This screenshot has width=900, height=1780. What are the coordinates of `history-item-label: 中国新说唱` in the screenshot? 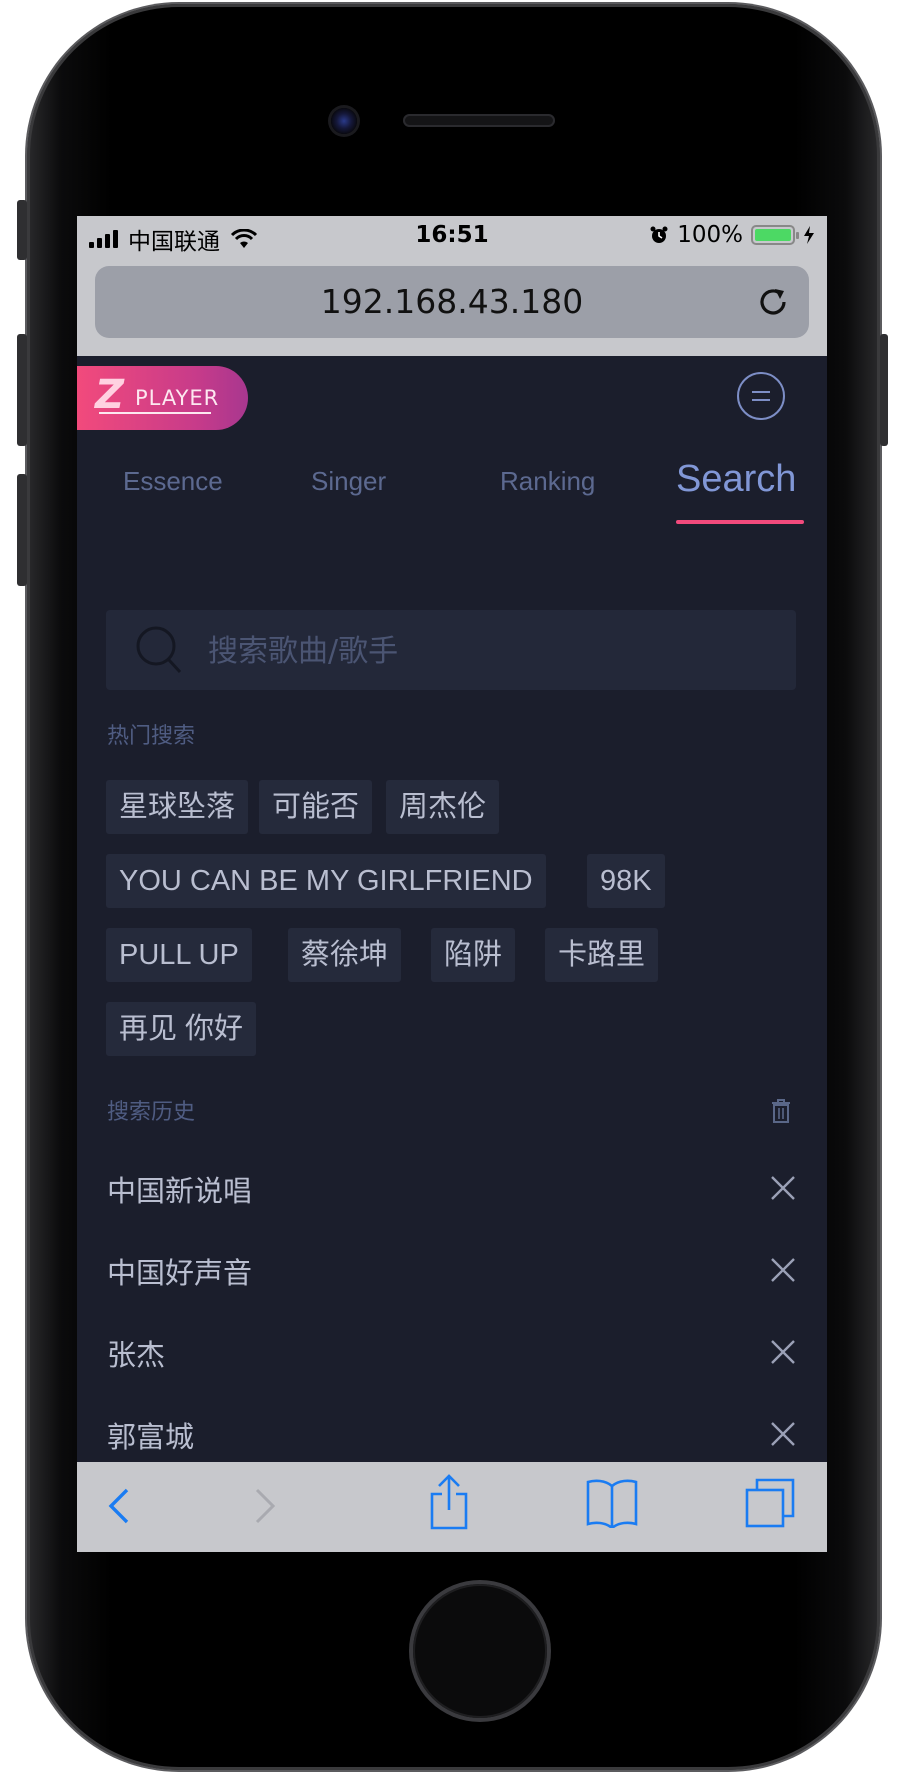 It's located at (180, 1191).